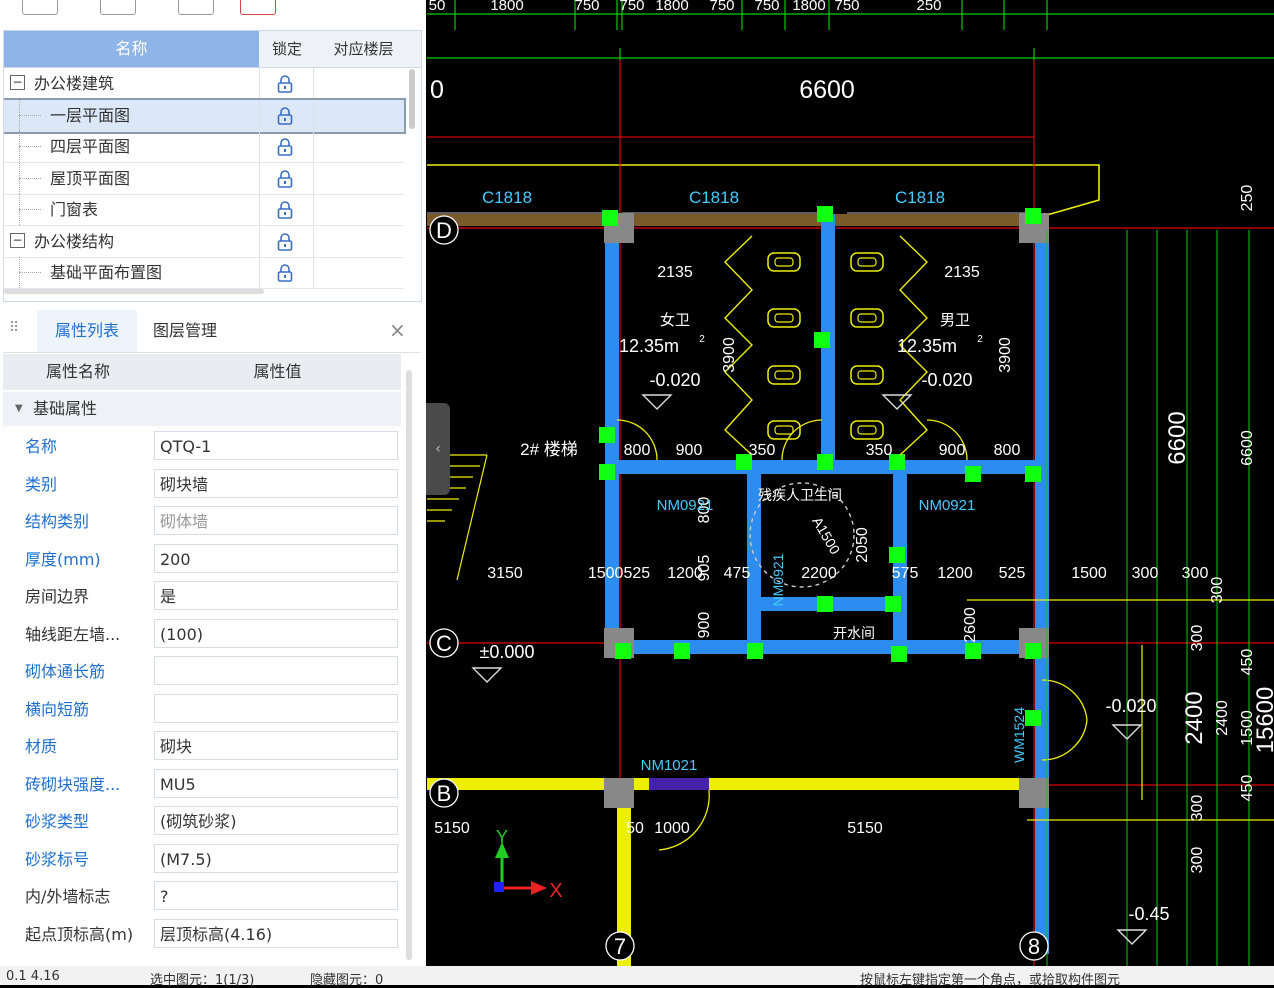 This screenshot has height=988, width=1274. Describe the element at coordinates (204, 178) in the screenshot. I see `tree-row: 屋顶平面图` at that location.